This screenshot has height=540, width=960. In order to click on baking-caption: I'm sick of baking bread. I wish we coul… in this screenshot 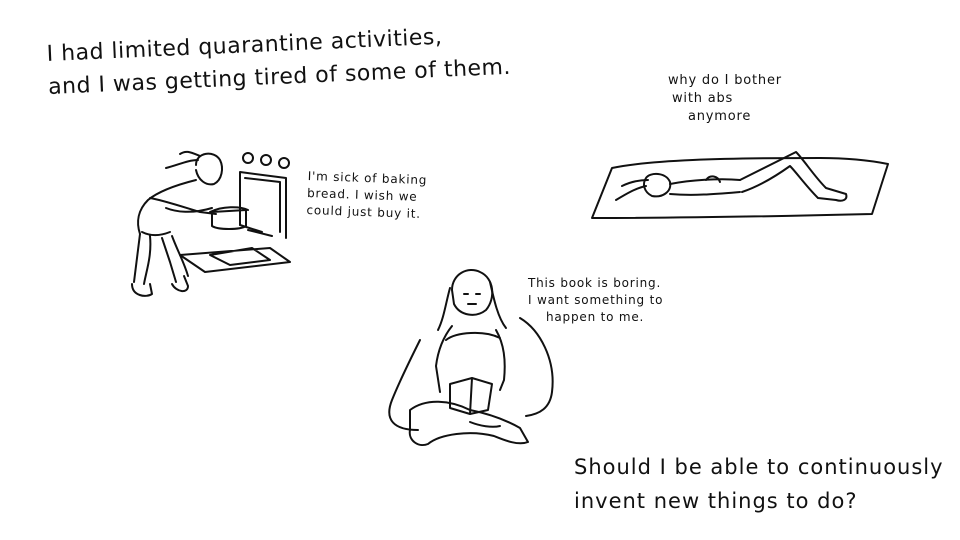, I will do `click(366, 195)`.